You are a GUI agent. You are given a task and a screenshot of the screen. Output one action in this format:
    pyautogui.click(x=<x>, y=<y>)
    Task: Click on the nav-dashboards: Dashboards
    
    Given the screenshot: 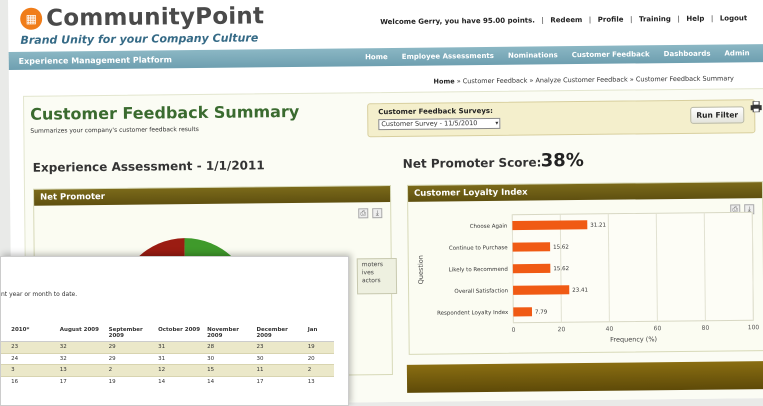 What is the action you would take?
    pyautogui.click(x=687, y=54)
    